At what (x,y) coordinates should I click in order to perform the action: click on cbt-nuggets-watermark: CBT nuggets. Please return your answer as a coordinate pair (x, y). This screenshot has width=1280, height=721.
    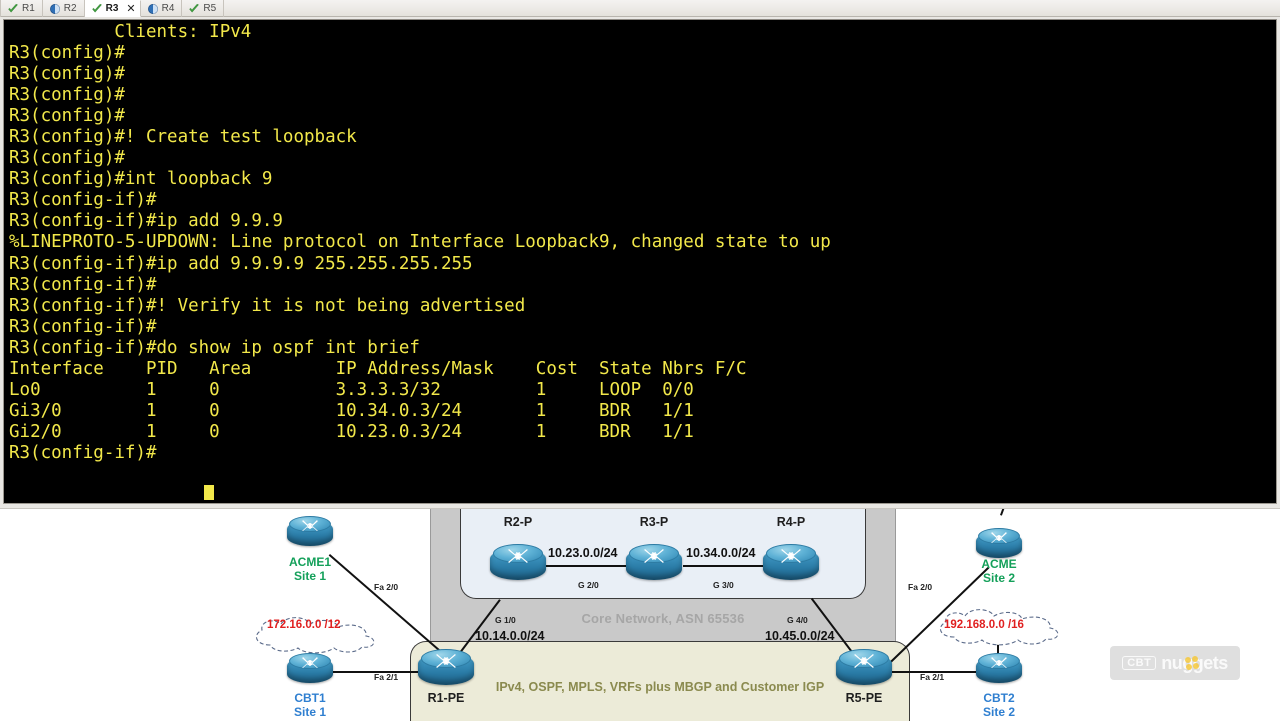
    Looking at the image, I should click on (1175, 663).